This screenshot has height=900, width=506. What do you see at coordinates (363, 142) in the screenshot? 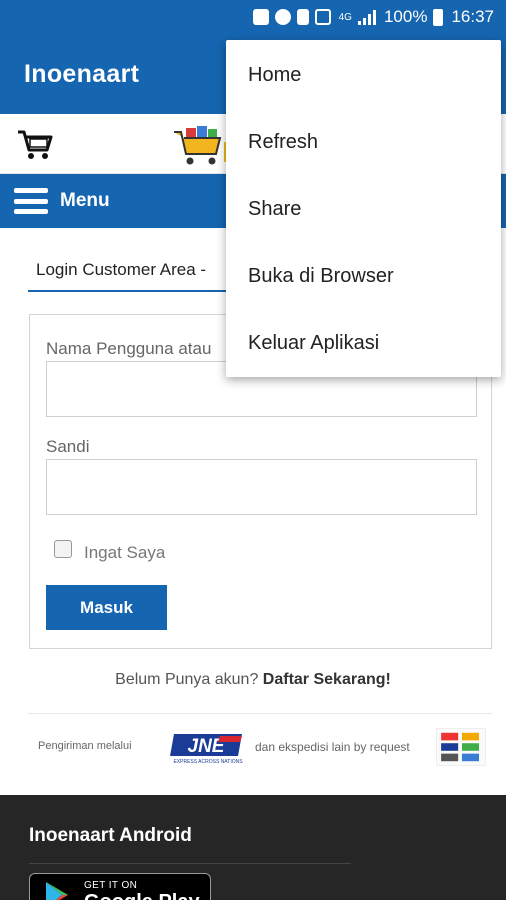
I see `menu-item-refresh: Refresh` at bounding box center [363, 142].